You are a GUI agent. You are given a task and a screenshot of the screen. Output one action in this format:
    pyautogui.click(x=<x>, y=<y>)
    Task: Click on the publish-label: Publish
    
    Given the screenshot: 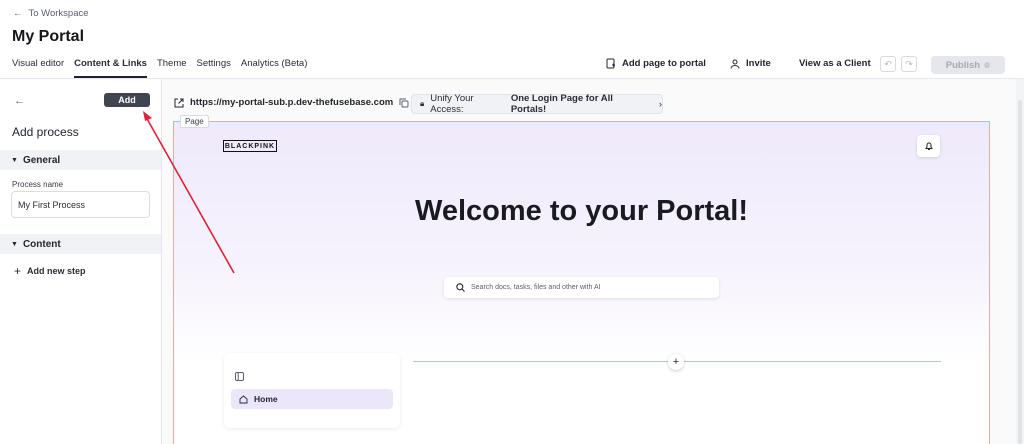 What is the action you would take?
    pyautogui.click(x=963, y=65)
    